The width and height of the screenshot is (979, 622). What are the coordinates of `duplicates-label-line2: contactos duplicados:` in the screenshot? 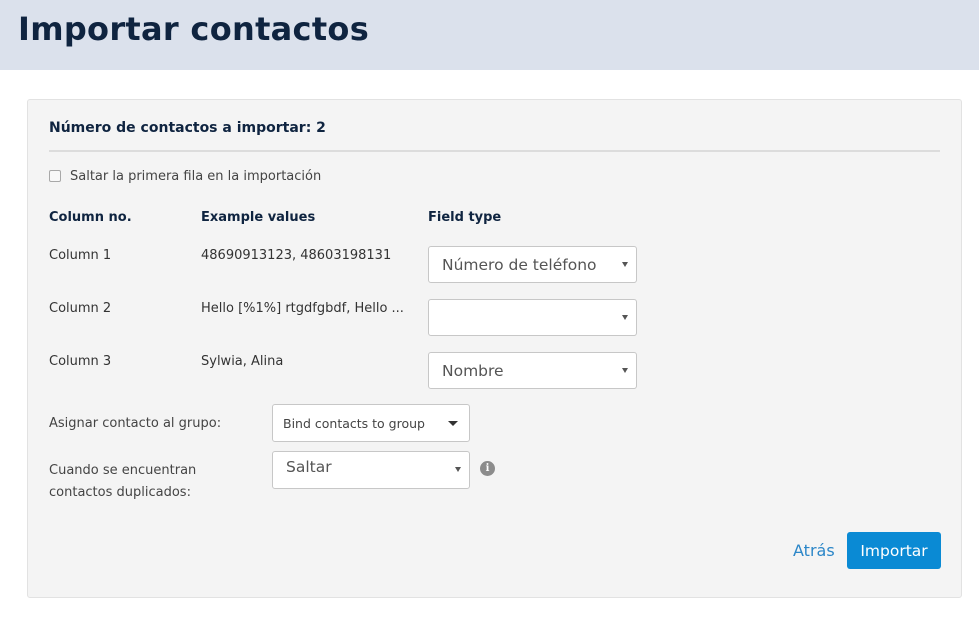 It's located at (120, 492).